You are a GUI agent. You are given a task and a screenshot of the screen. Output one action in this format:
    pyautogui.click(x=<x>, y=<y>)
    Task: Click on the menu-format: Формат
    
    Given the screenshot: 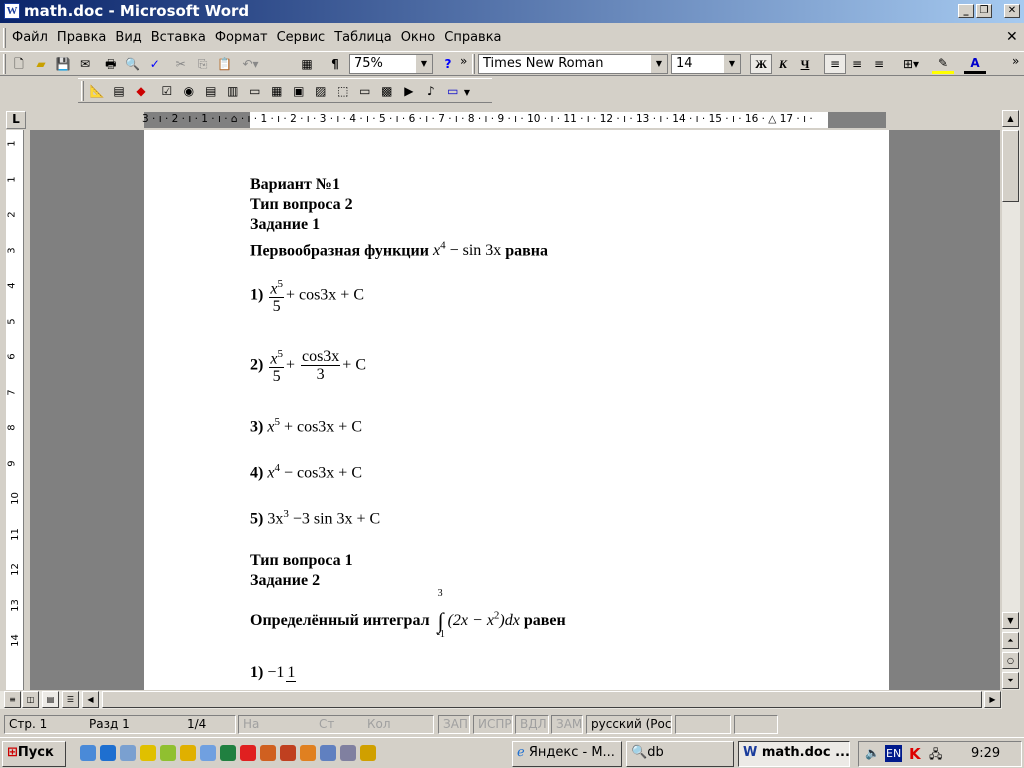 What is the action you would take?
    pyautogui.click(x=241, y=37)
    